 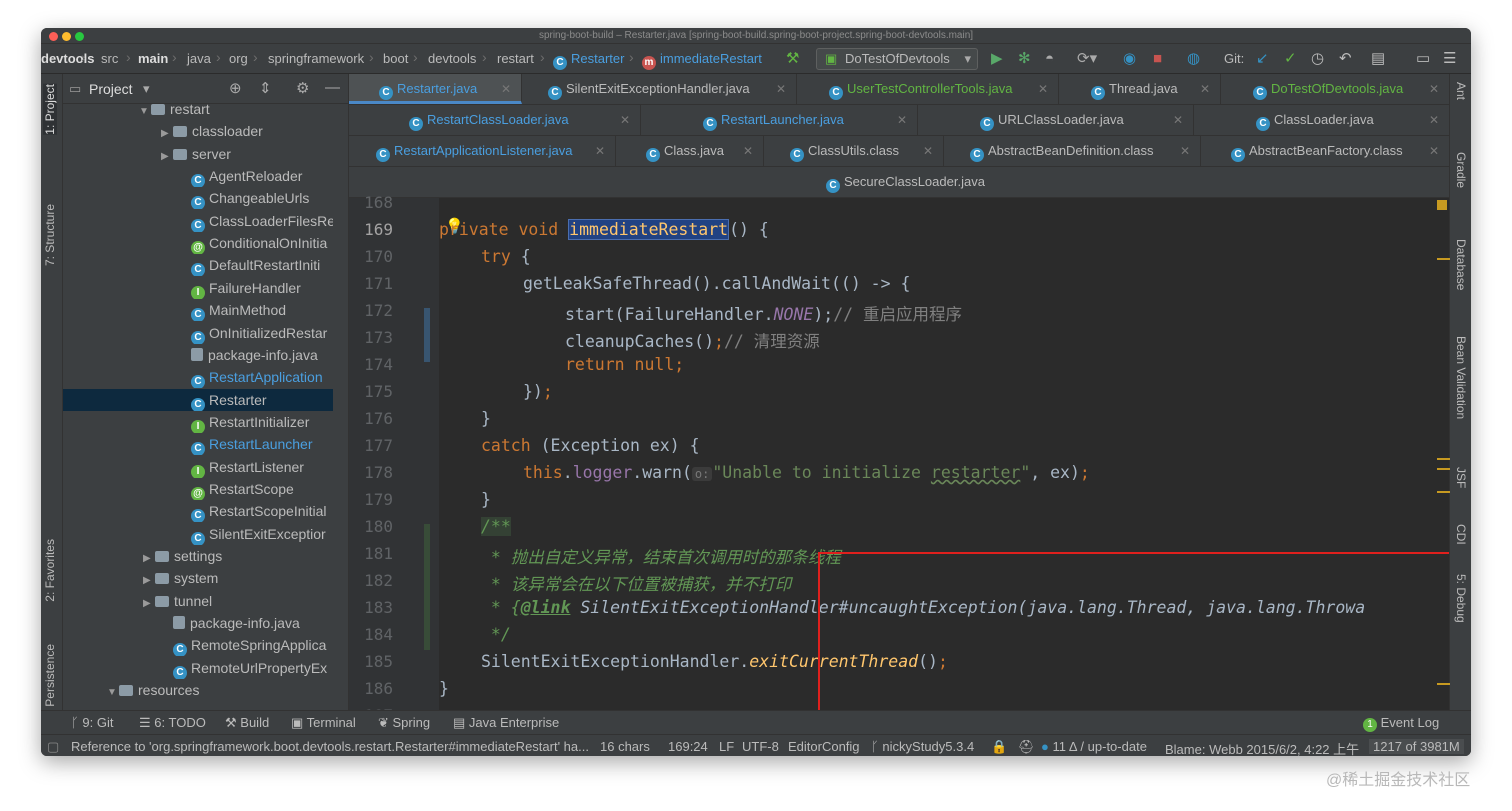 I want to click on breadcrumb-springframework: springframework, so click(x=316, y=58).